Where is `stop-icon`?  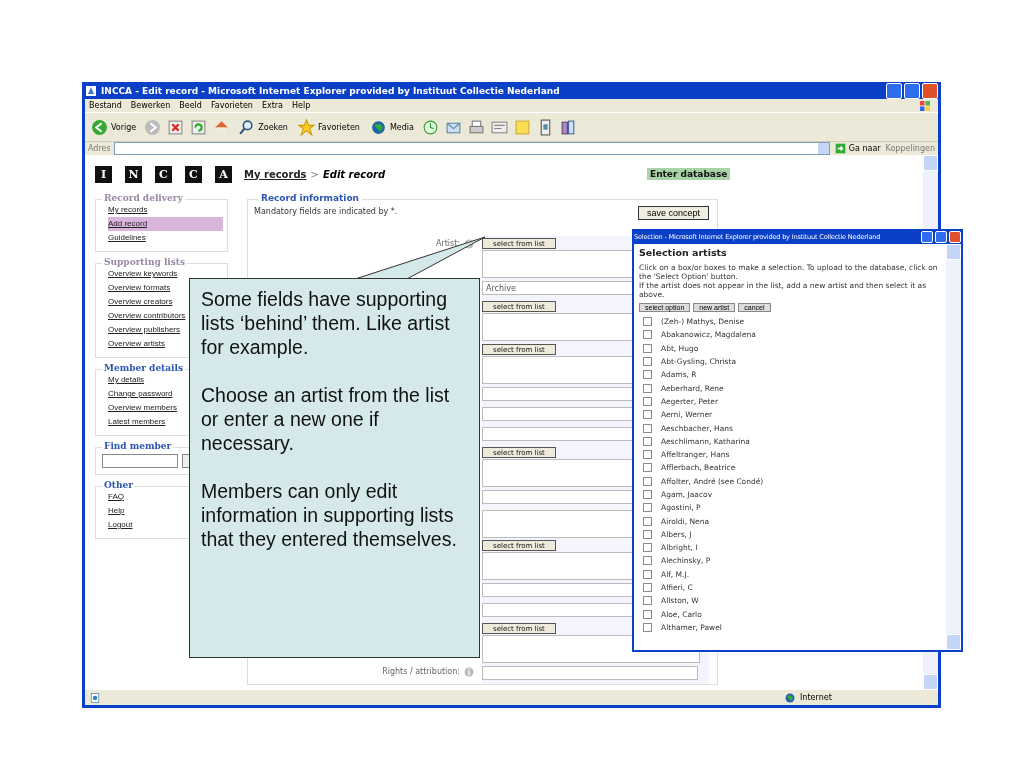 stop-icon is located at coordinates (176, 127).